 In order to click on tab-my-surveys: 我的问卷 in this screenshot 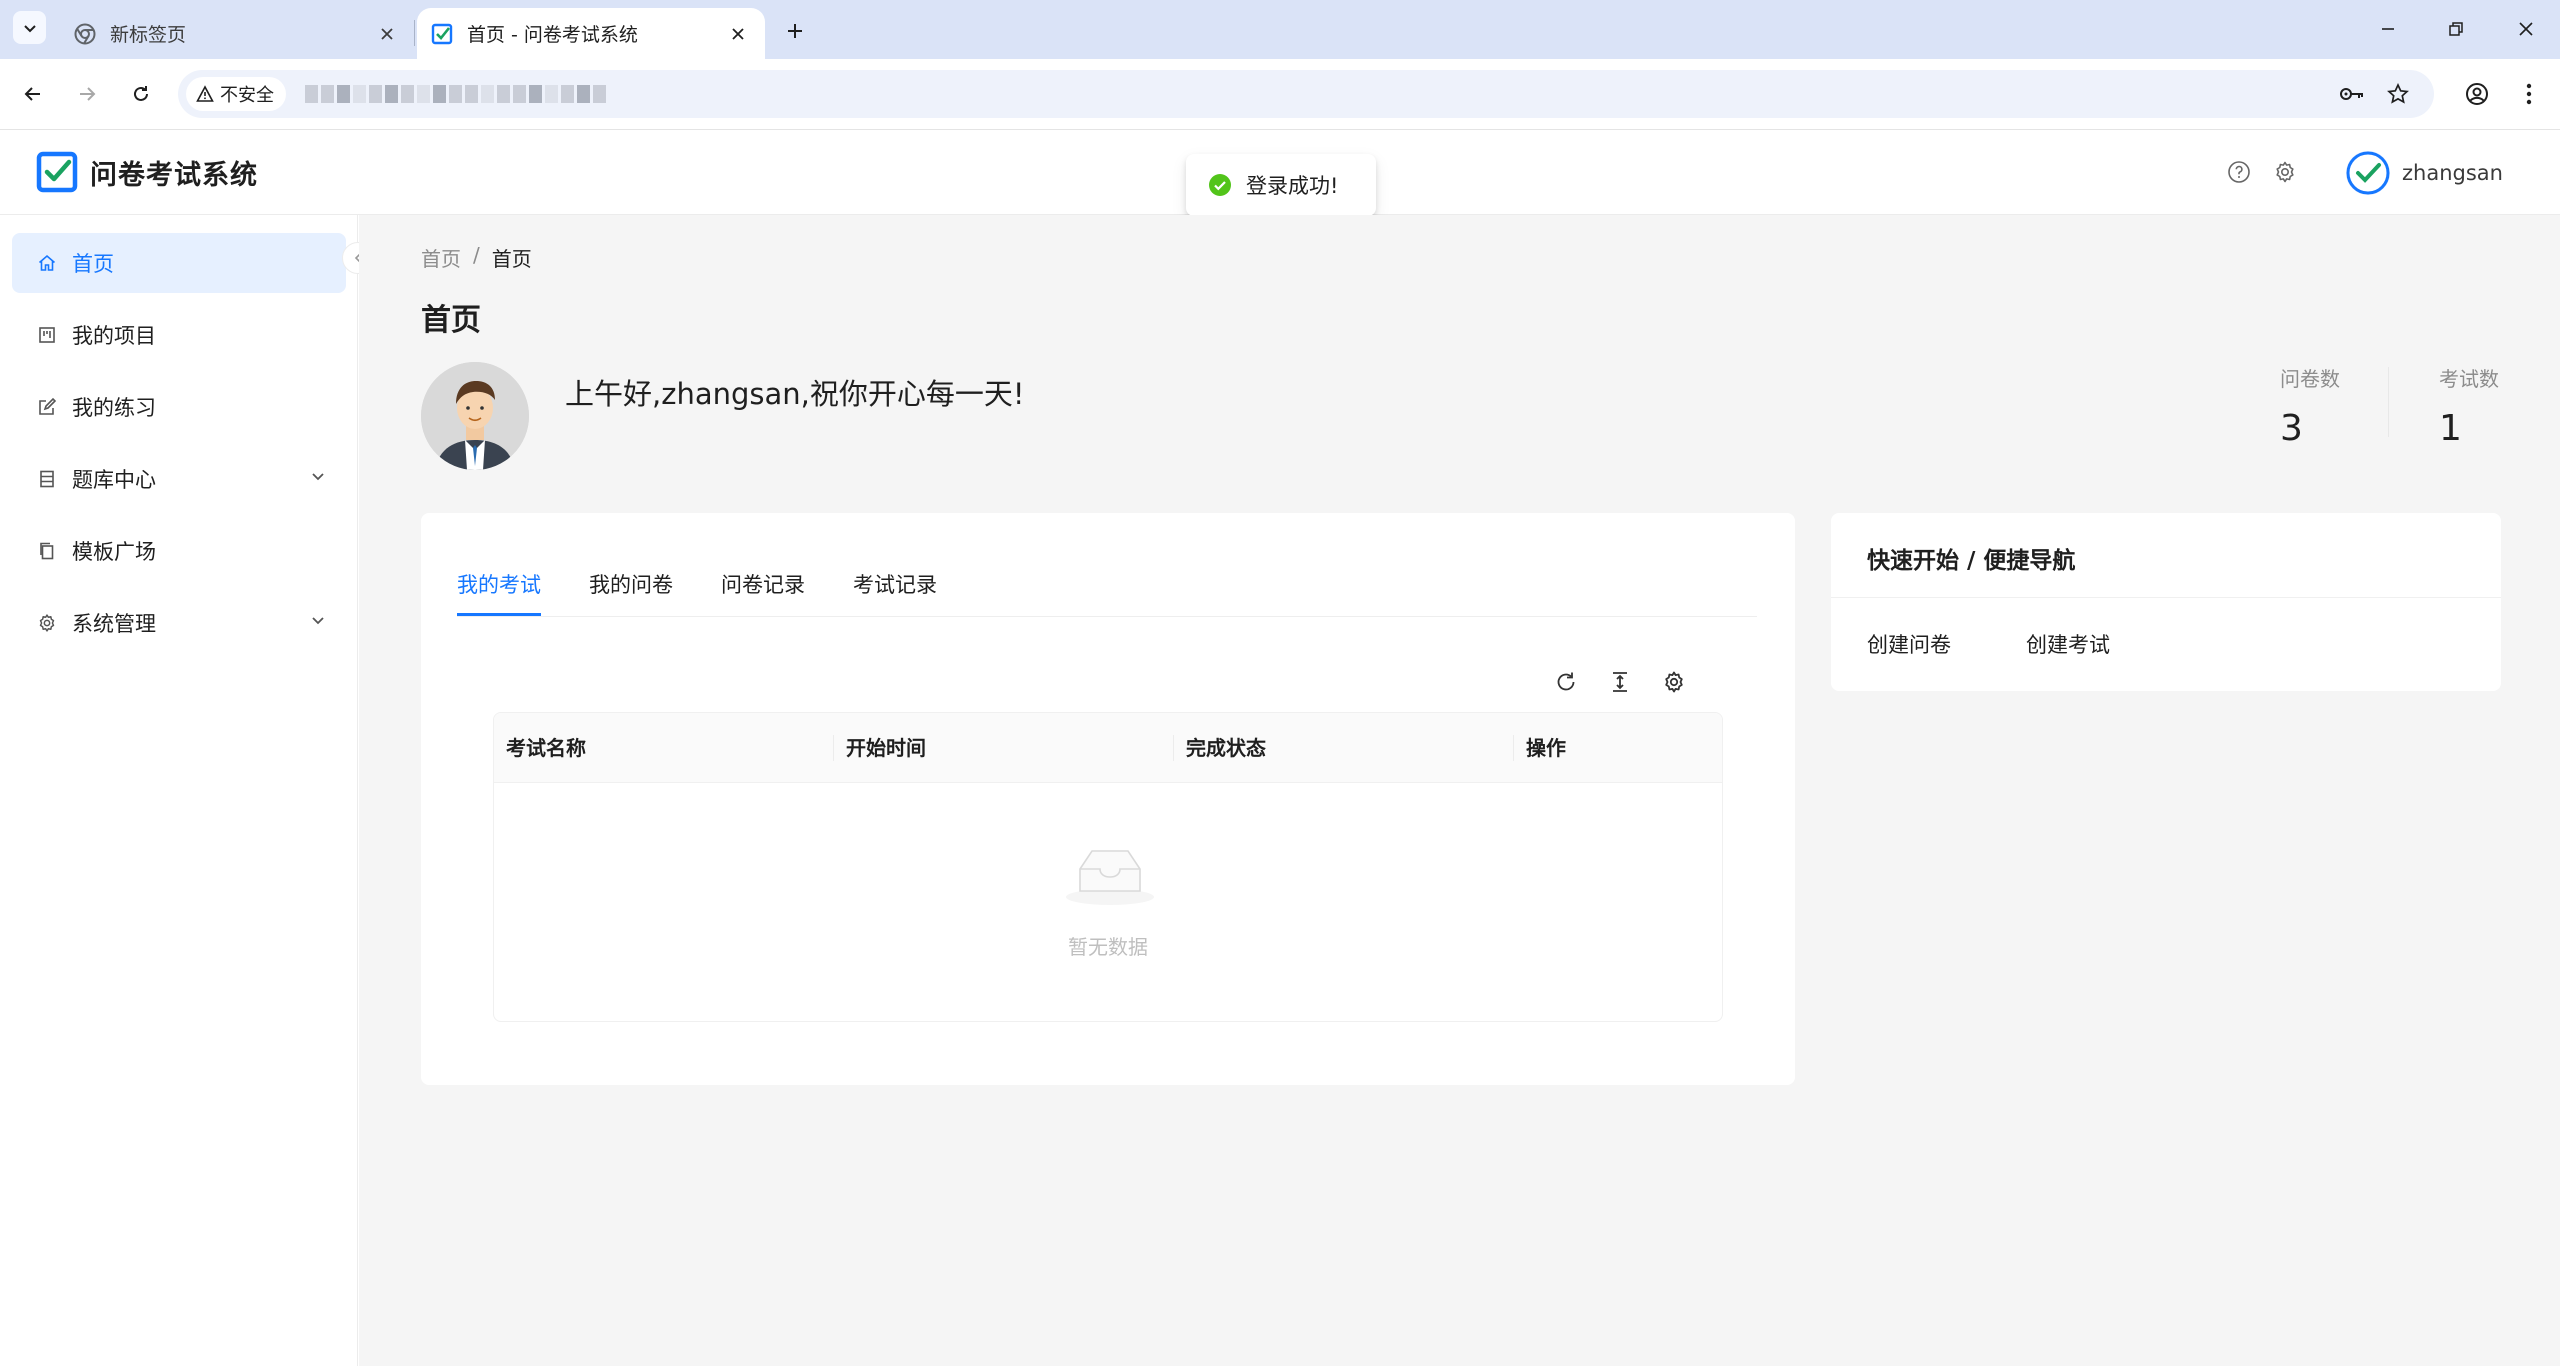, I will do `click(631, 584)`.